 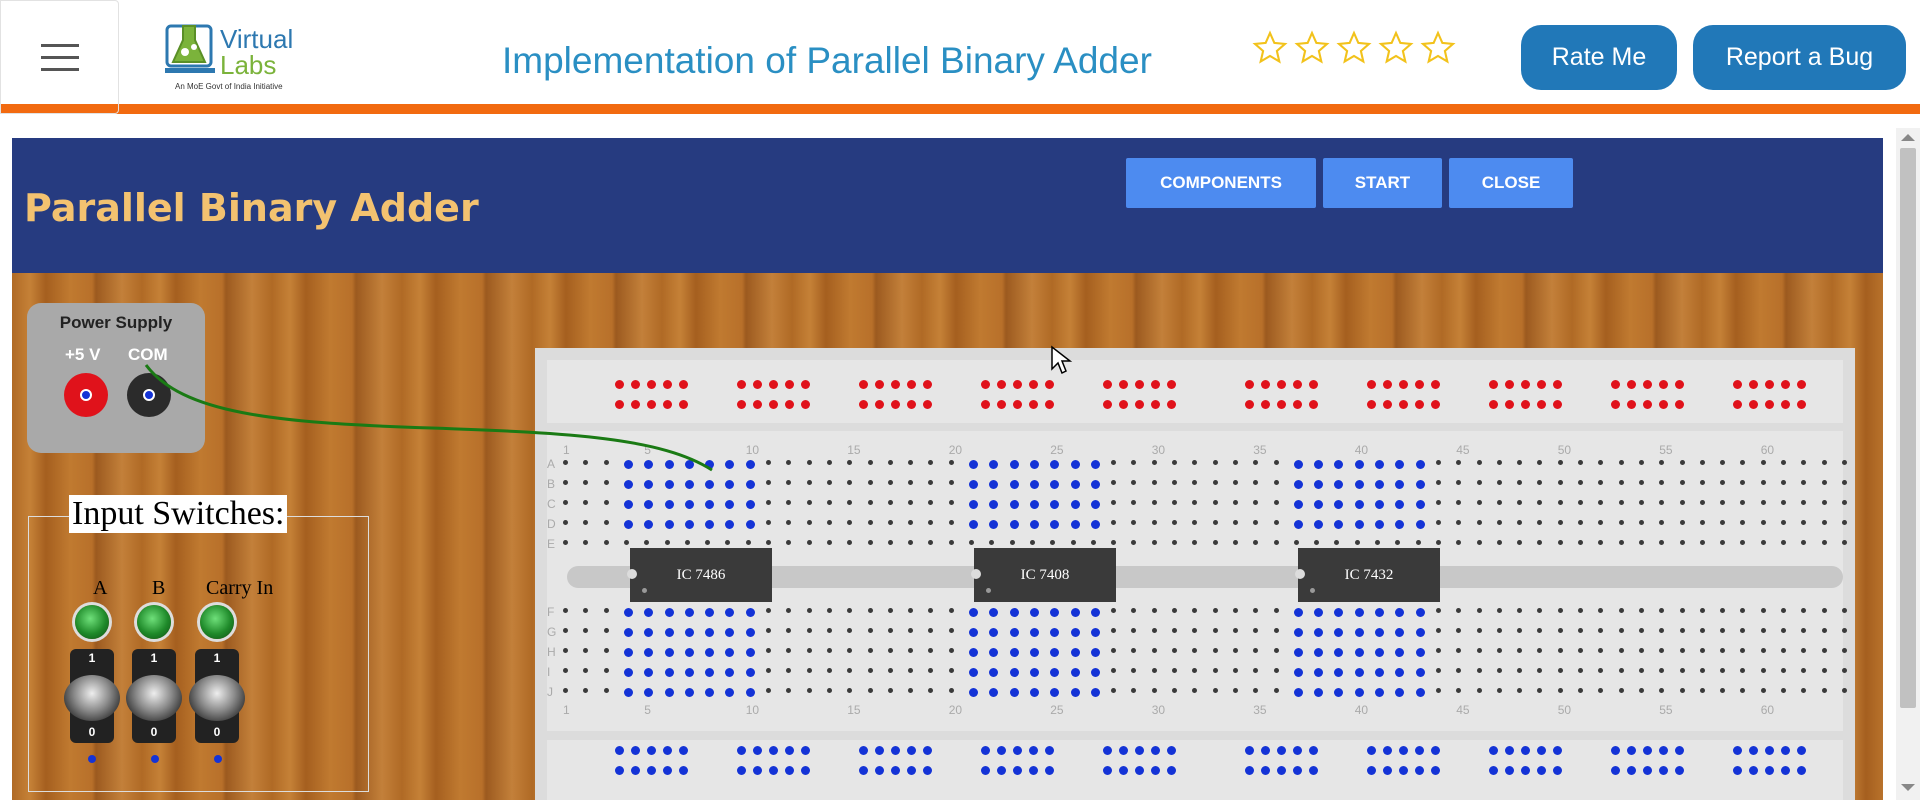 I want to click on rate-me-button: Rate Me, so click(x=1599, y=57).